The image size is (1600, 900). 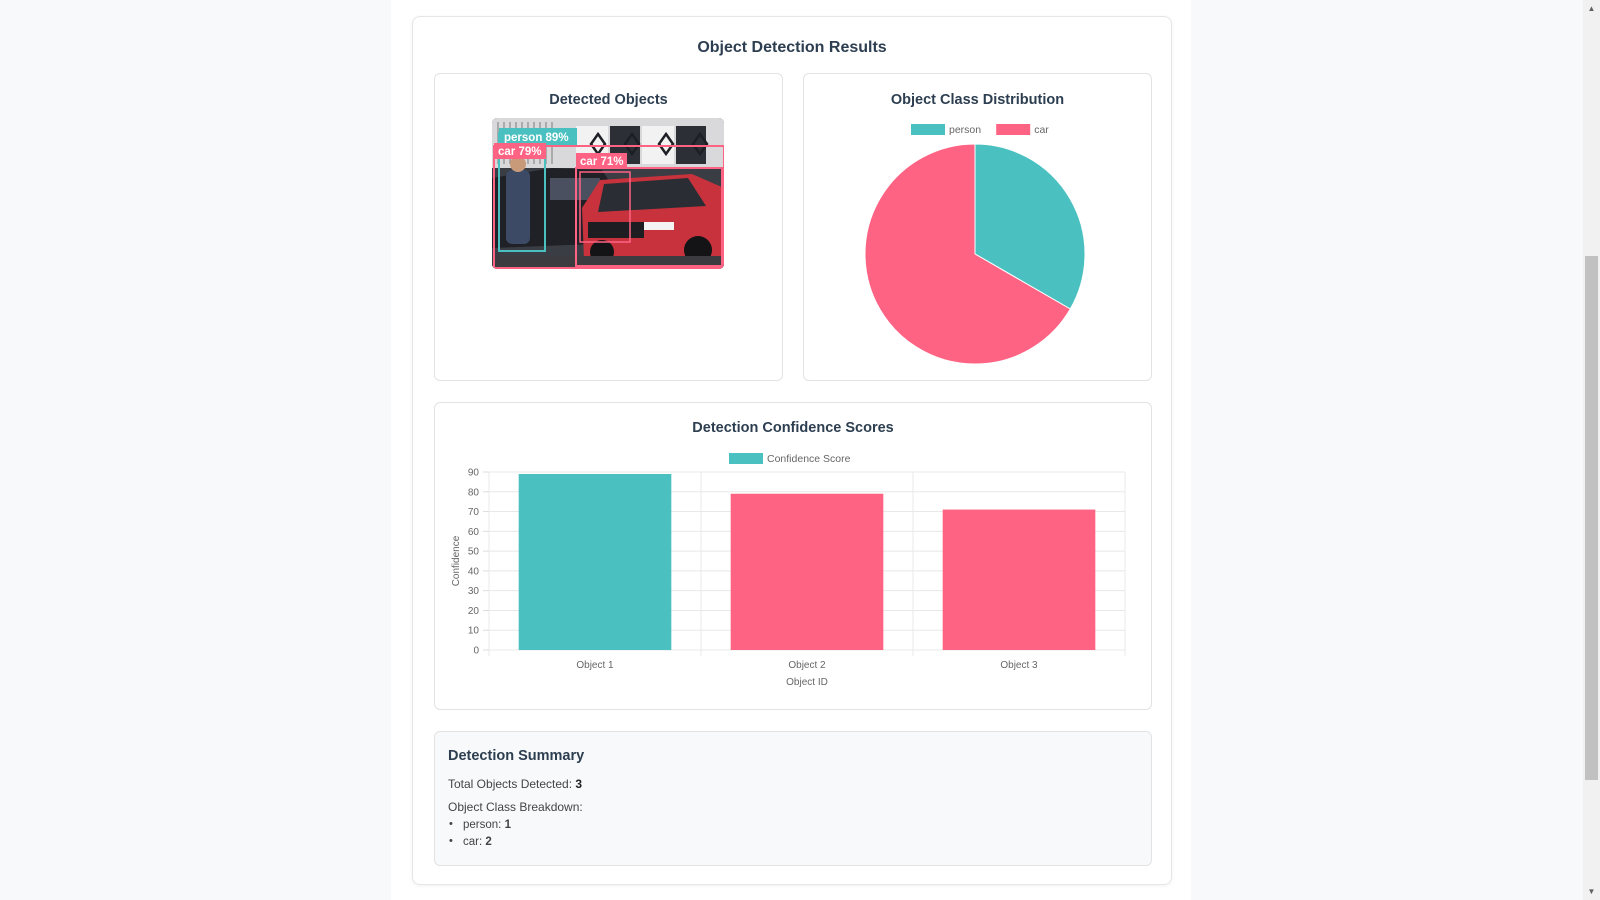 I want to click on detection-label-person: person 89%, so click(x=536, y=138).